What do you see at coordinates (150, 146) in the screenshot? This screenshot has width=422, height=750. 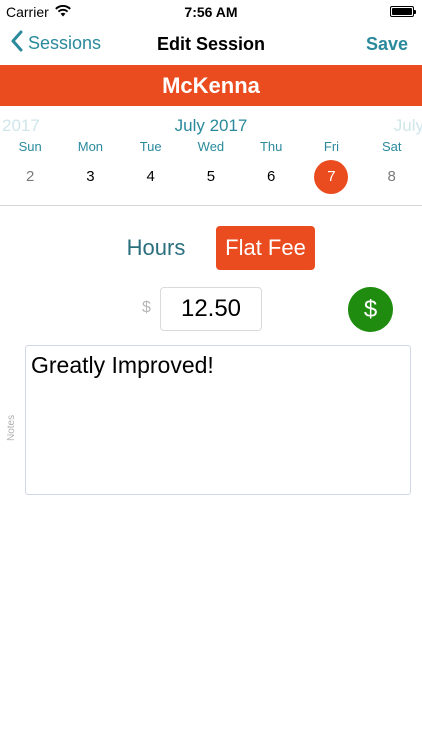 I see `weekday-tue: Tue` at bounding box center [150, 146].